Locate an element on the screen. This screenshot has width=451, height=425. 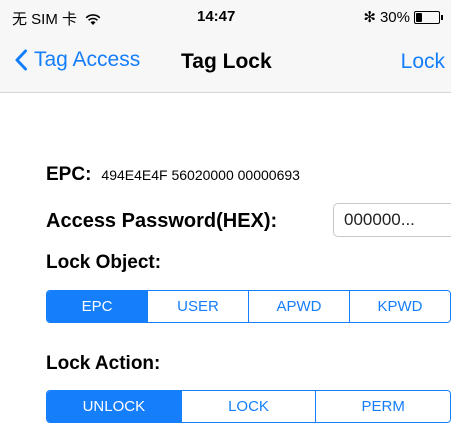
epc-value: 494E4E4F 56020000 00000693 is located at coordinates (200, 175).